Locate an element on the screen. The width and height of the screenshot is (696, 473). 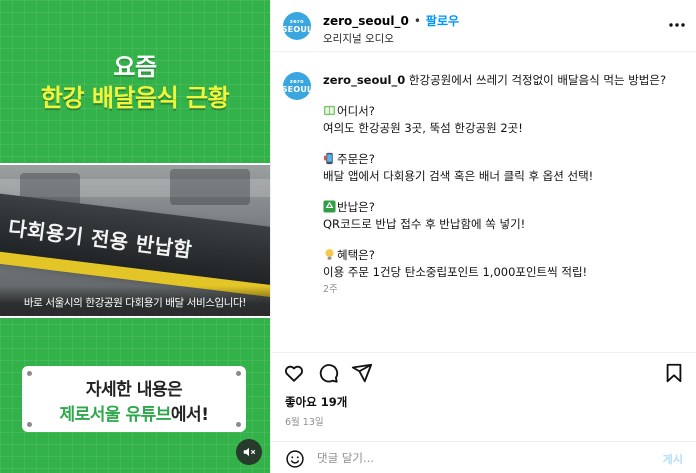
media-photo: 다회용기 전용 반납함 바로 서울시의 한강공원 다회용기 배달 서비스입니다! is located at coordinates (135, 240).